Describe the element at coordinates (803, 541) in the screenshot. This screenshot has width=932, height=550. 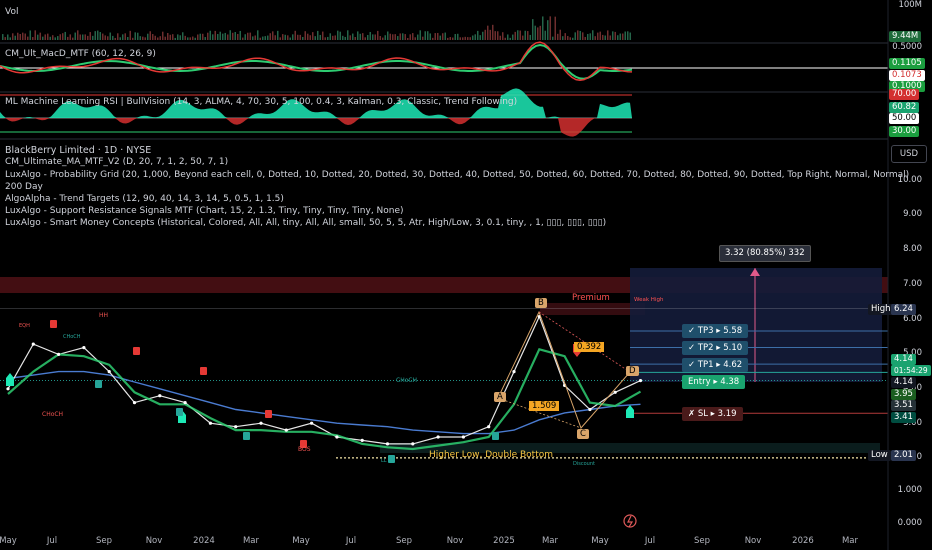
I see `x-axis-label: 2026` at that location.